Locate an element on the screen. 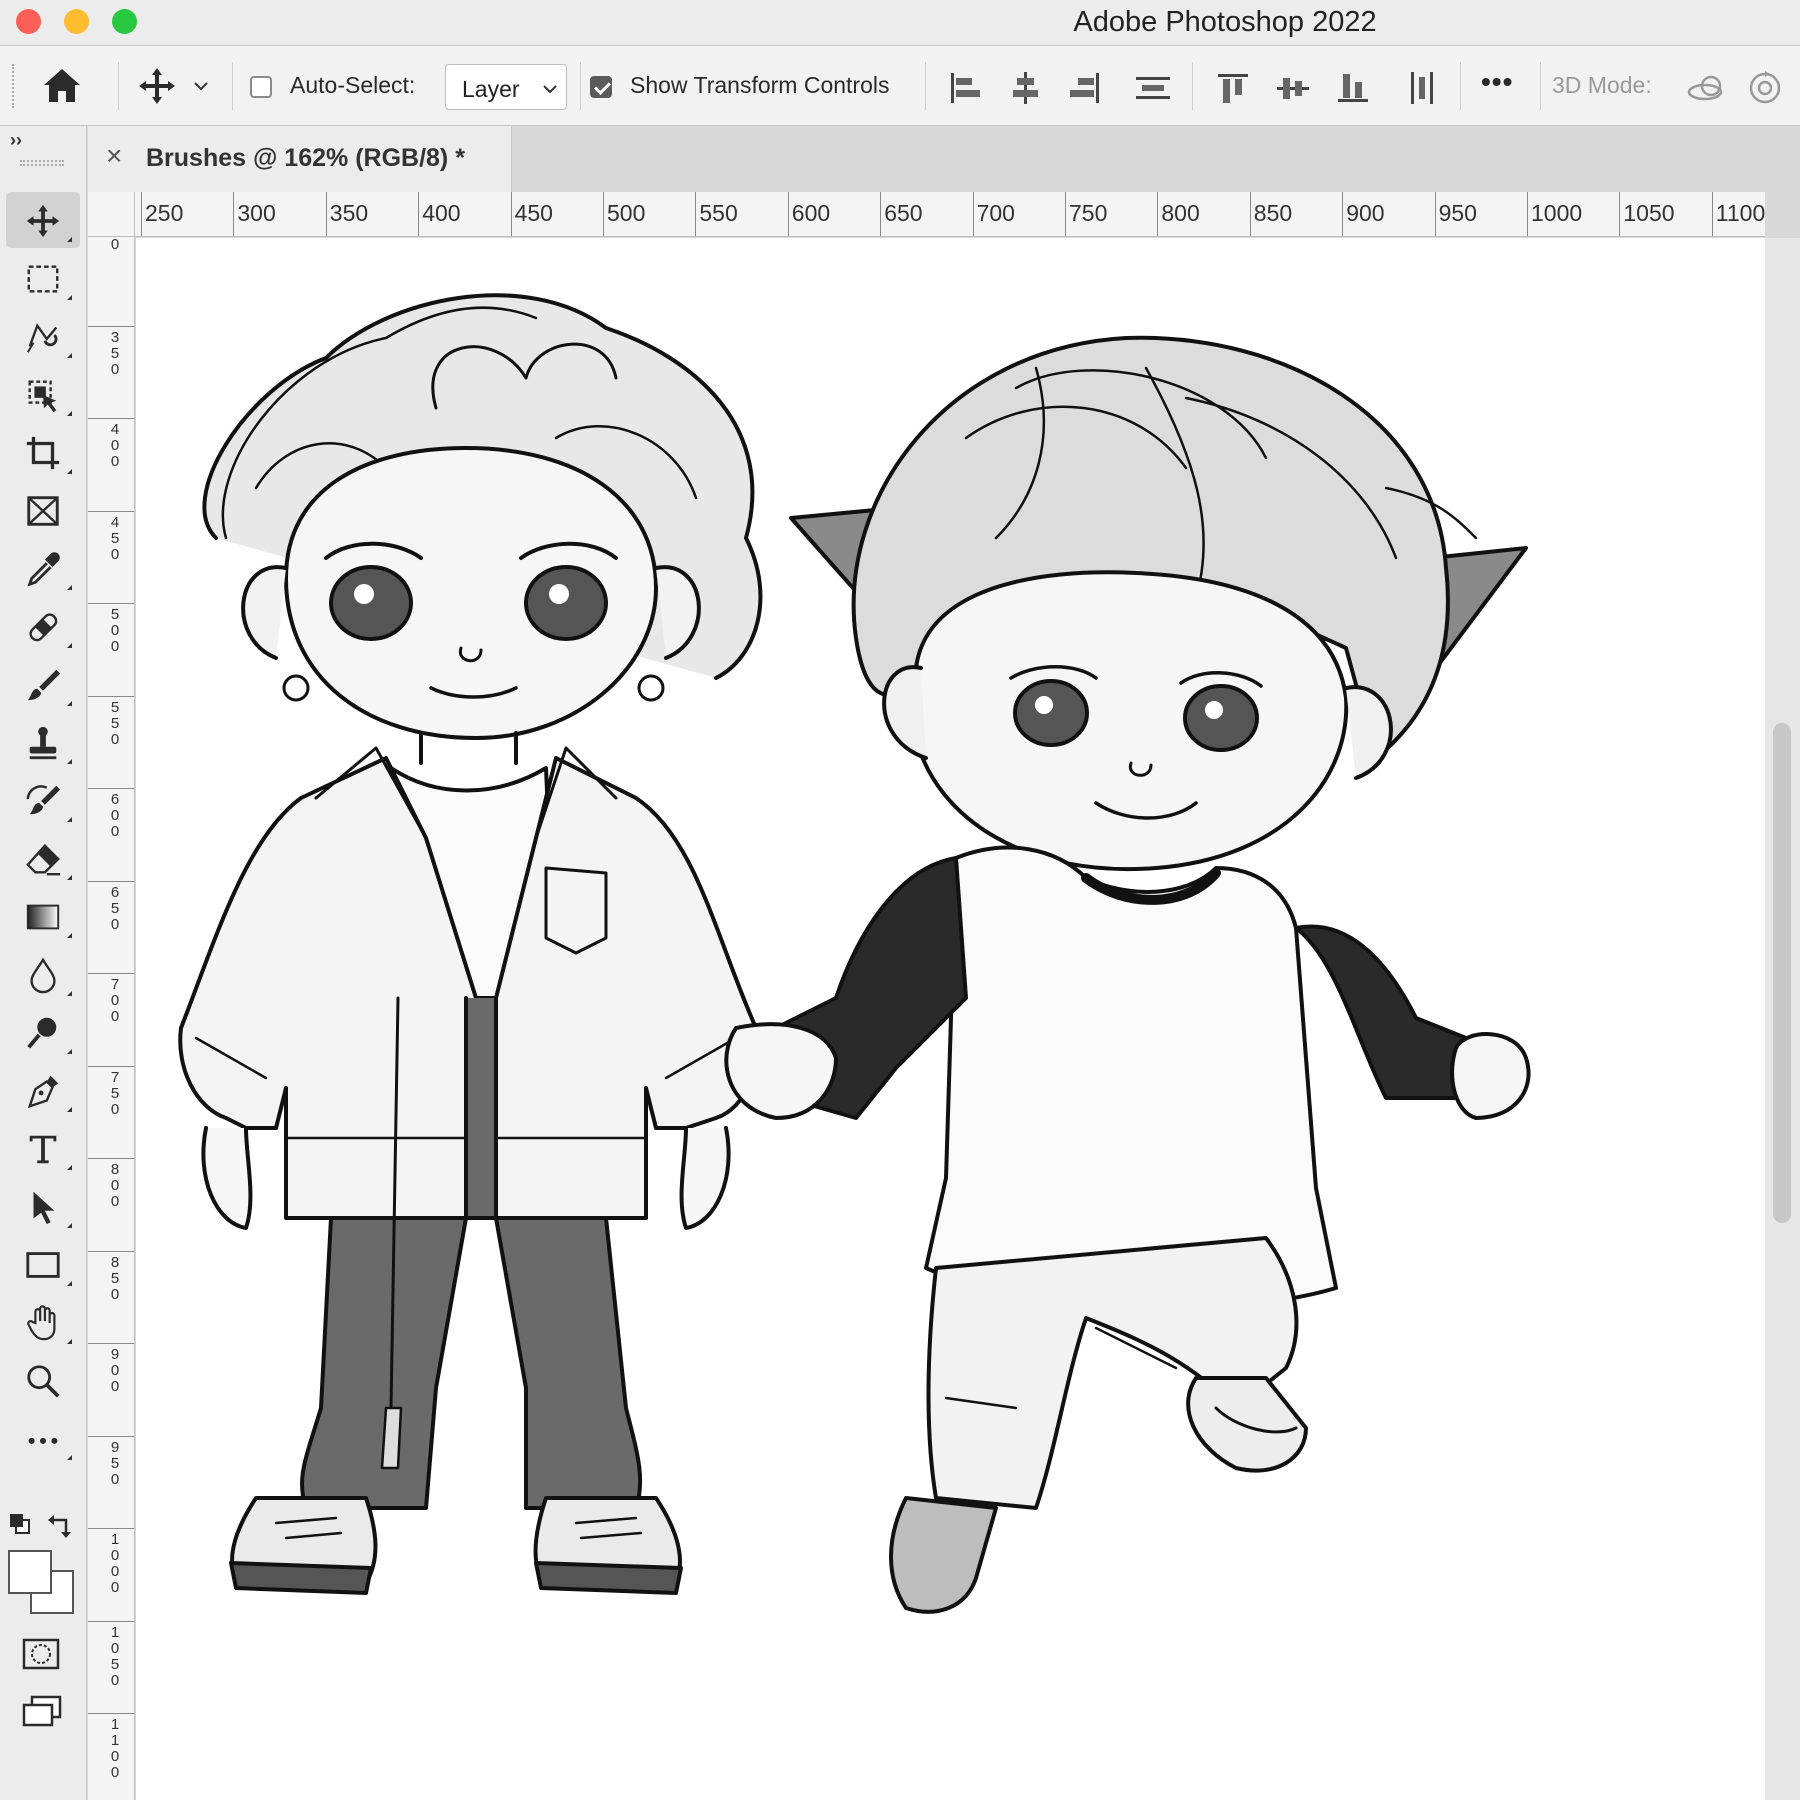 The width and height of the screenshot is (1800, 1800). title-bar: Adobe Photoshop 2022 is located at coordinates (900, 23).